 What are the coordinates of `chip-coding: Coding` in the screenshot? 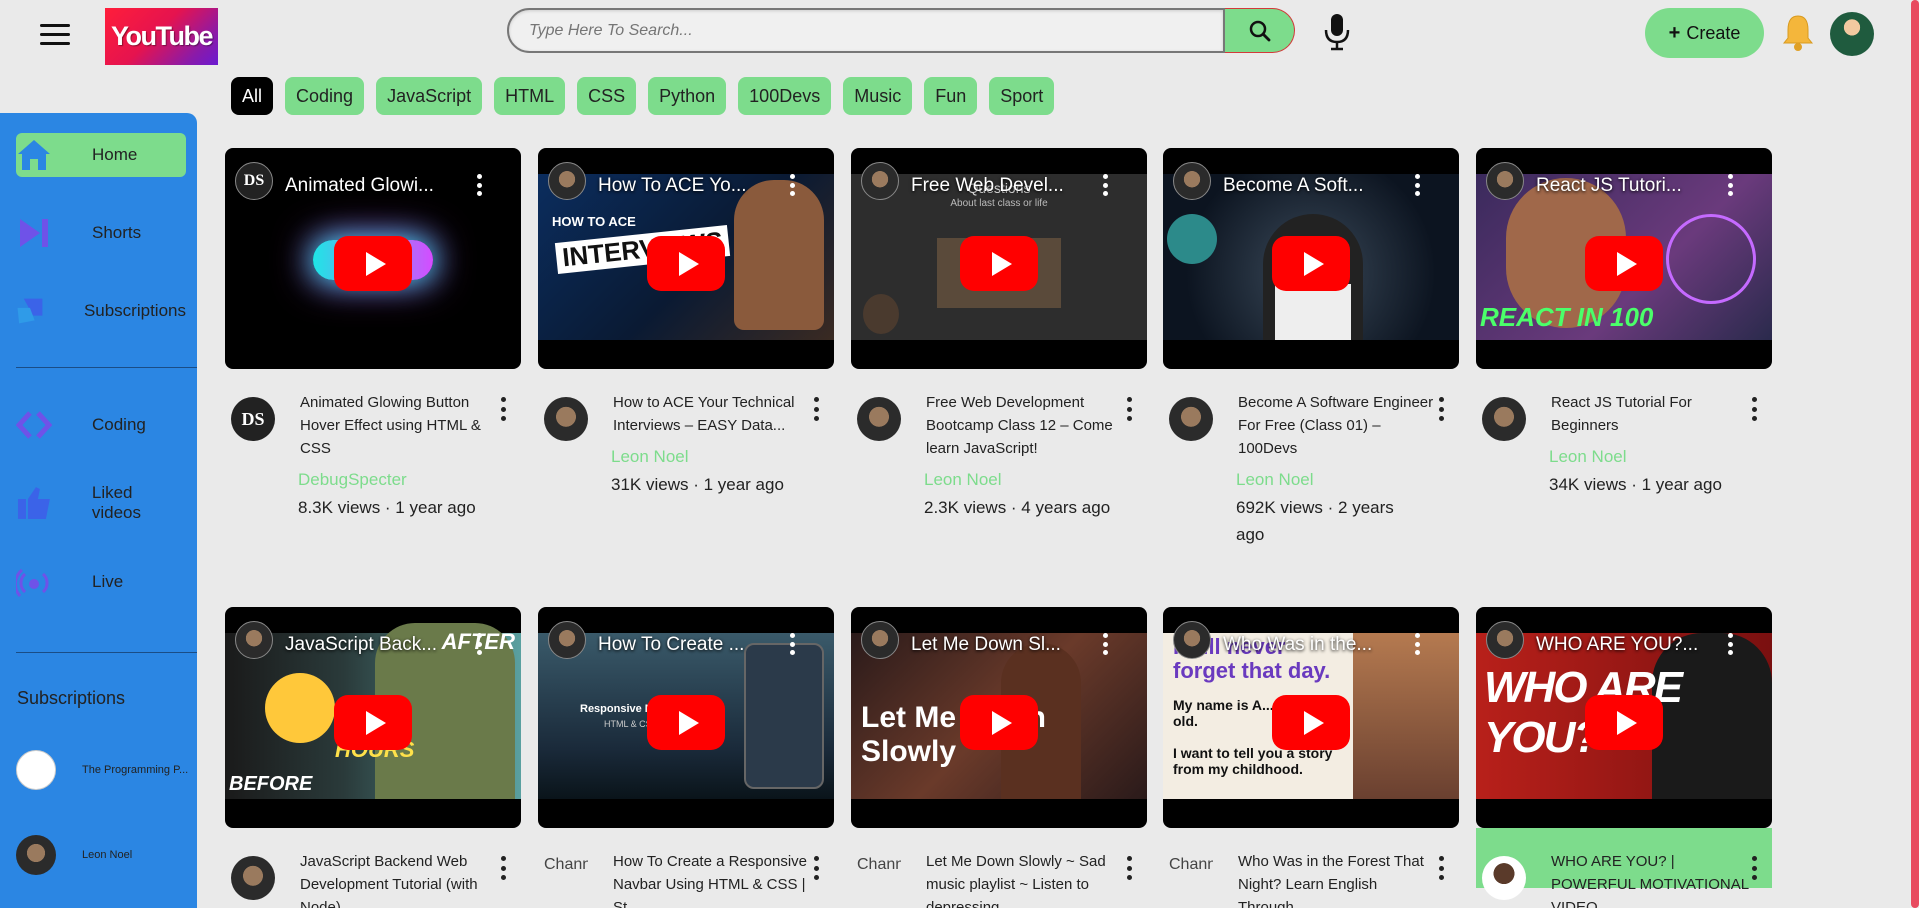 It's located at (325, 96).